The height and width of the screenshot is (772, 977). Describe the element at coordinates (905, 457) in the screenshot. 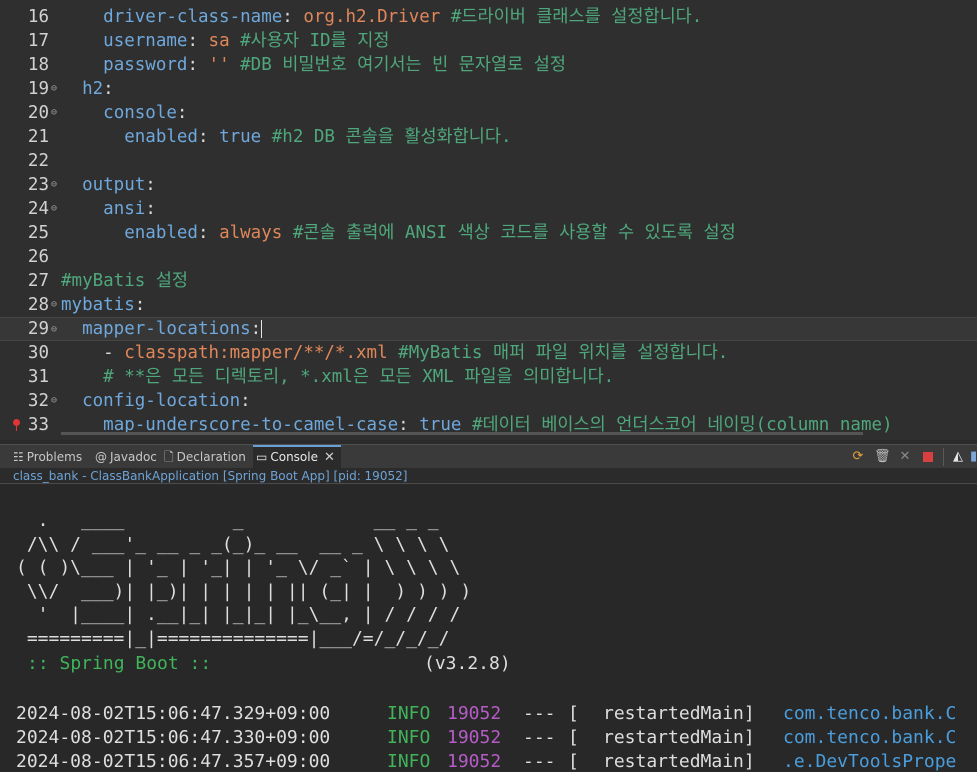

I see `remove-all-terminated-icon: ✕` at that location.